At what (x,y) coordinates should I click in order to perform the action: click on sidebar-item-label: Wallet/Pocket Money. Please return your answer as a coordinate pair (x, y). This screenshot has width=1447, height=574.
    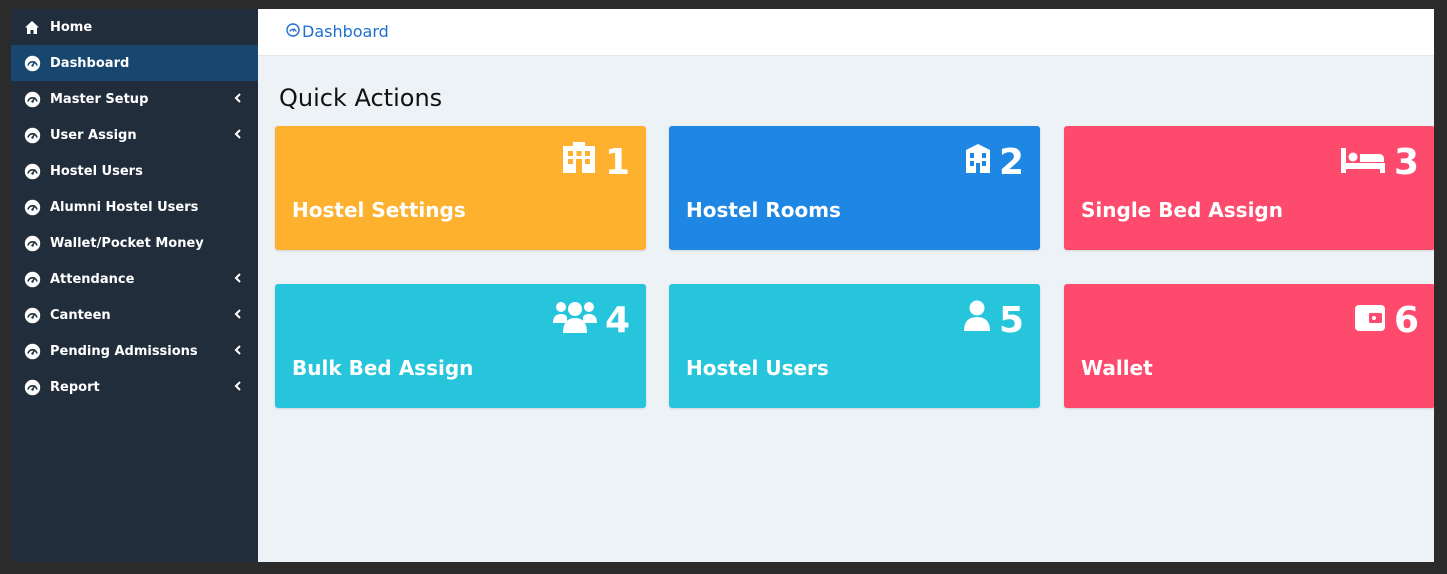
    Looking at the image, I should click on (127, 243).